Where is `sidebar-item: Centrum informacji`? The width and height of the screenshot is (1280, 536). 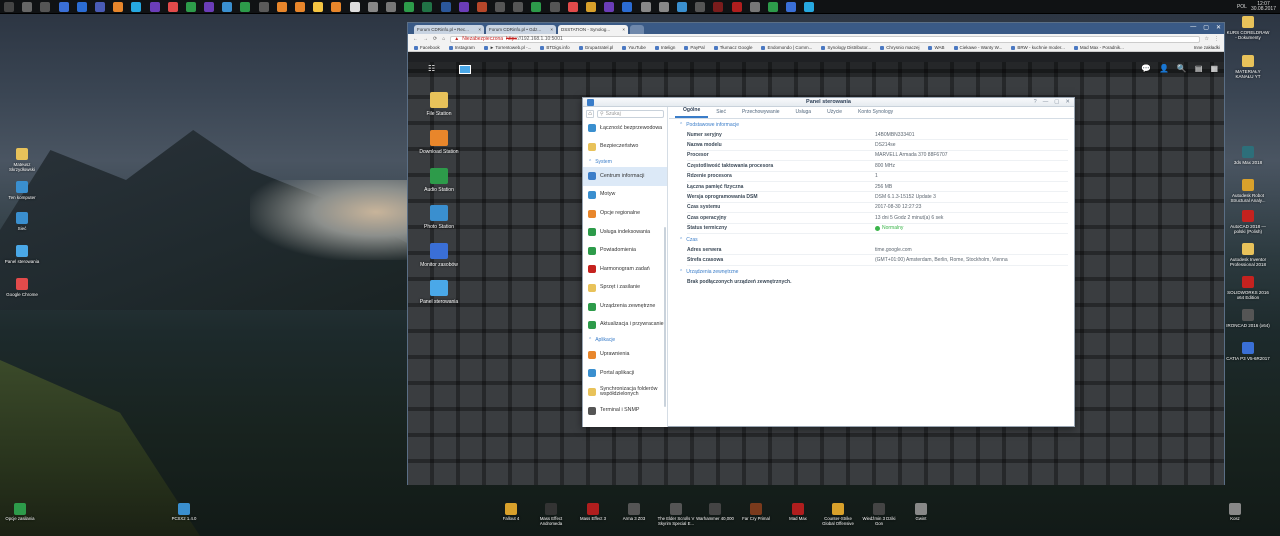
sidebar-item: Centrum informacji is located at coordinates (625, 176).